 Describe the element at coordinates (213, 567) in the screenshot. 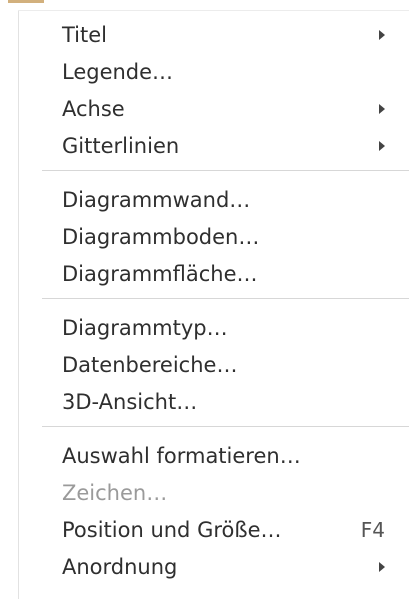

I see `menu-item-anordnung: Anordnung` at that location.